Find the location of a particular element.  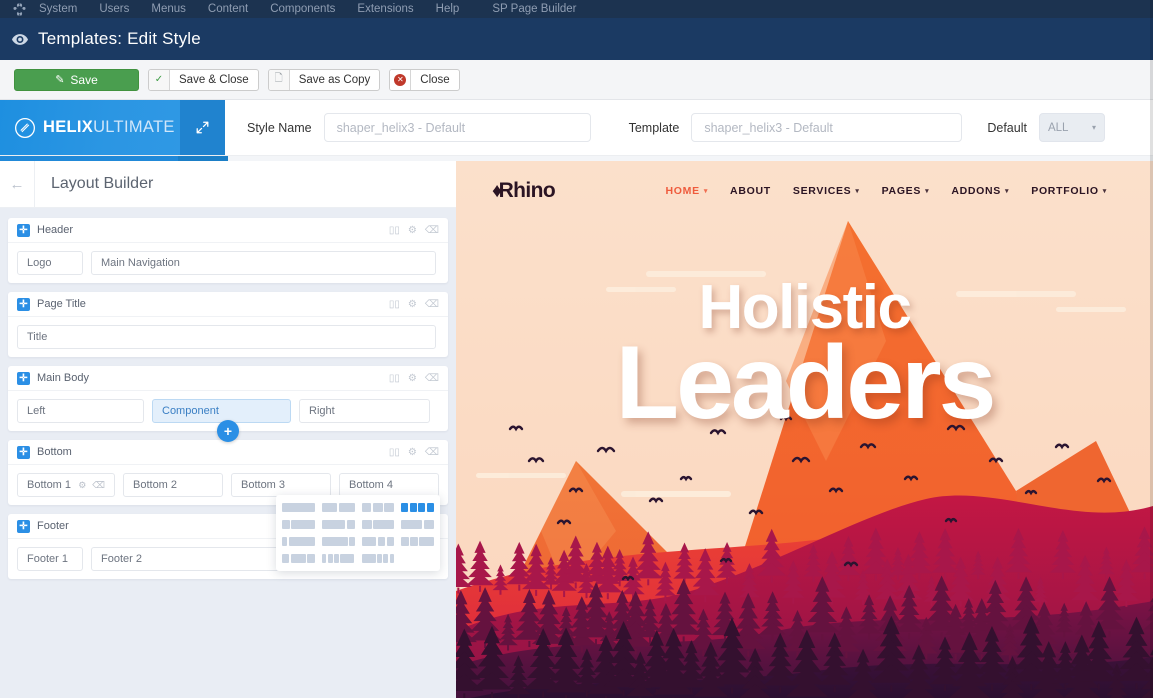

layout-cell: Logo is located at coordinates (50, 263).